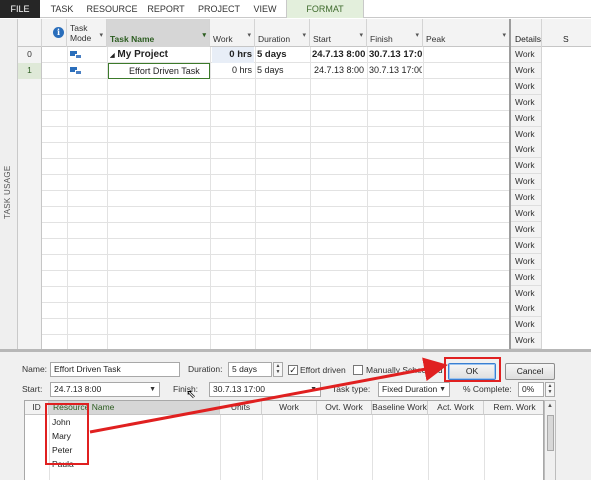  Describe the element at coordinates (54, 33) in the screenshot. I see `indicators-header: i` at that location.